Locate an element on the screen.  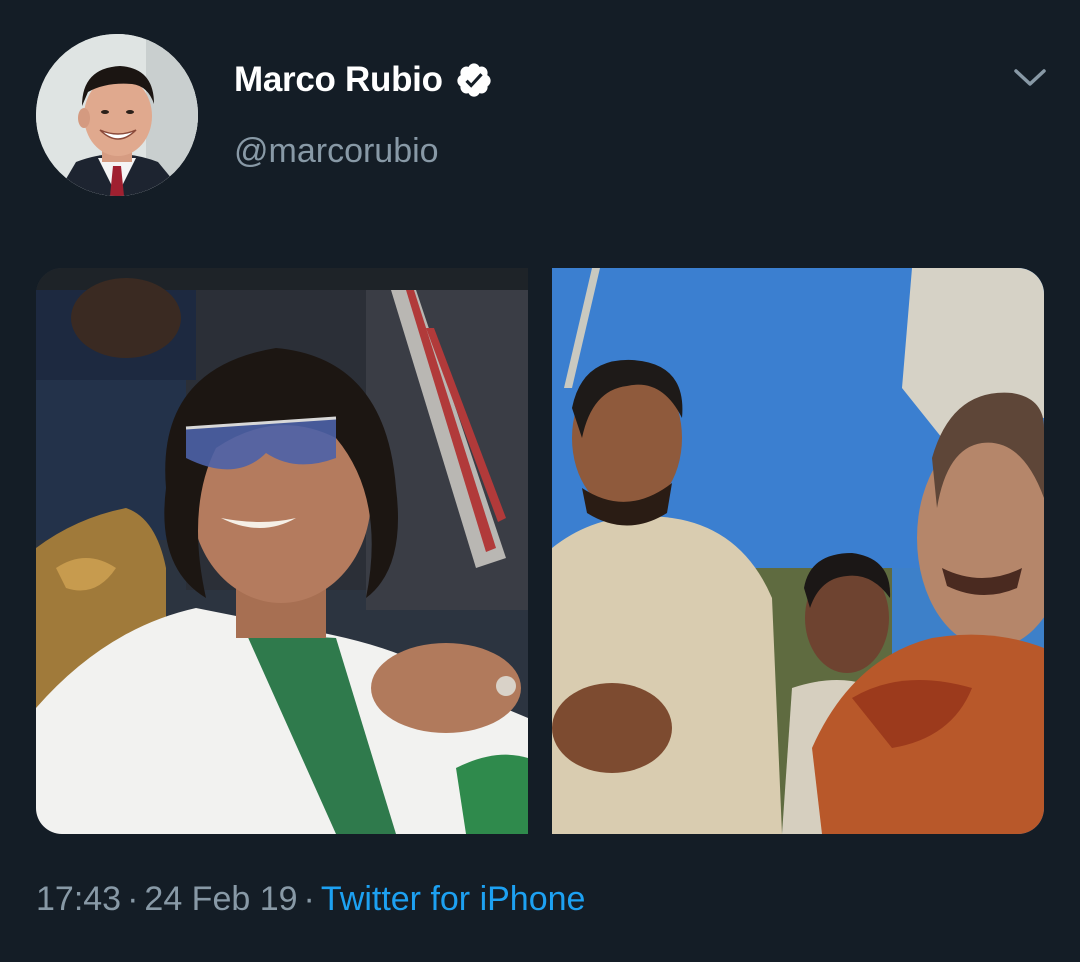
tweet-source-link: Twitter for iPhone is located at coordinates (453, 899).